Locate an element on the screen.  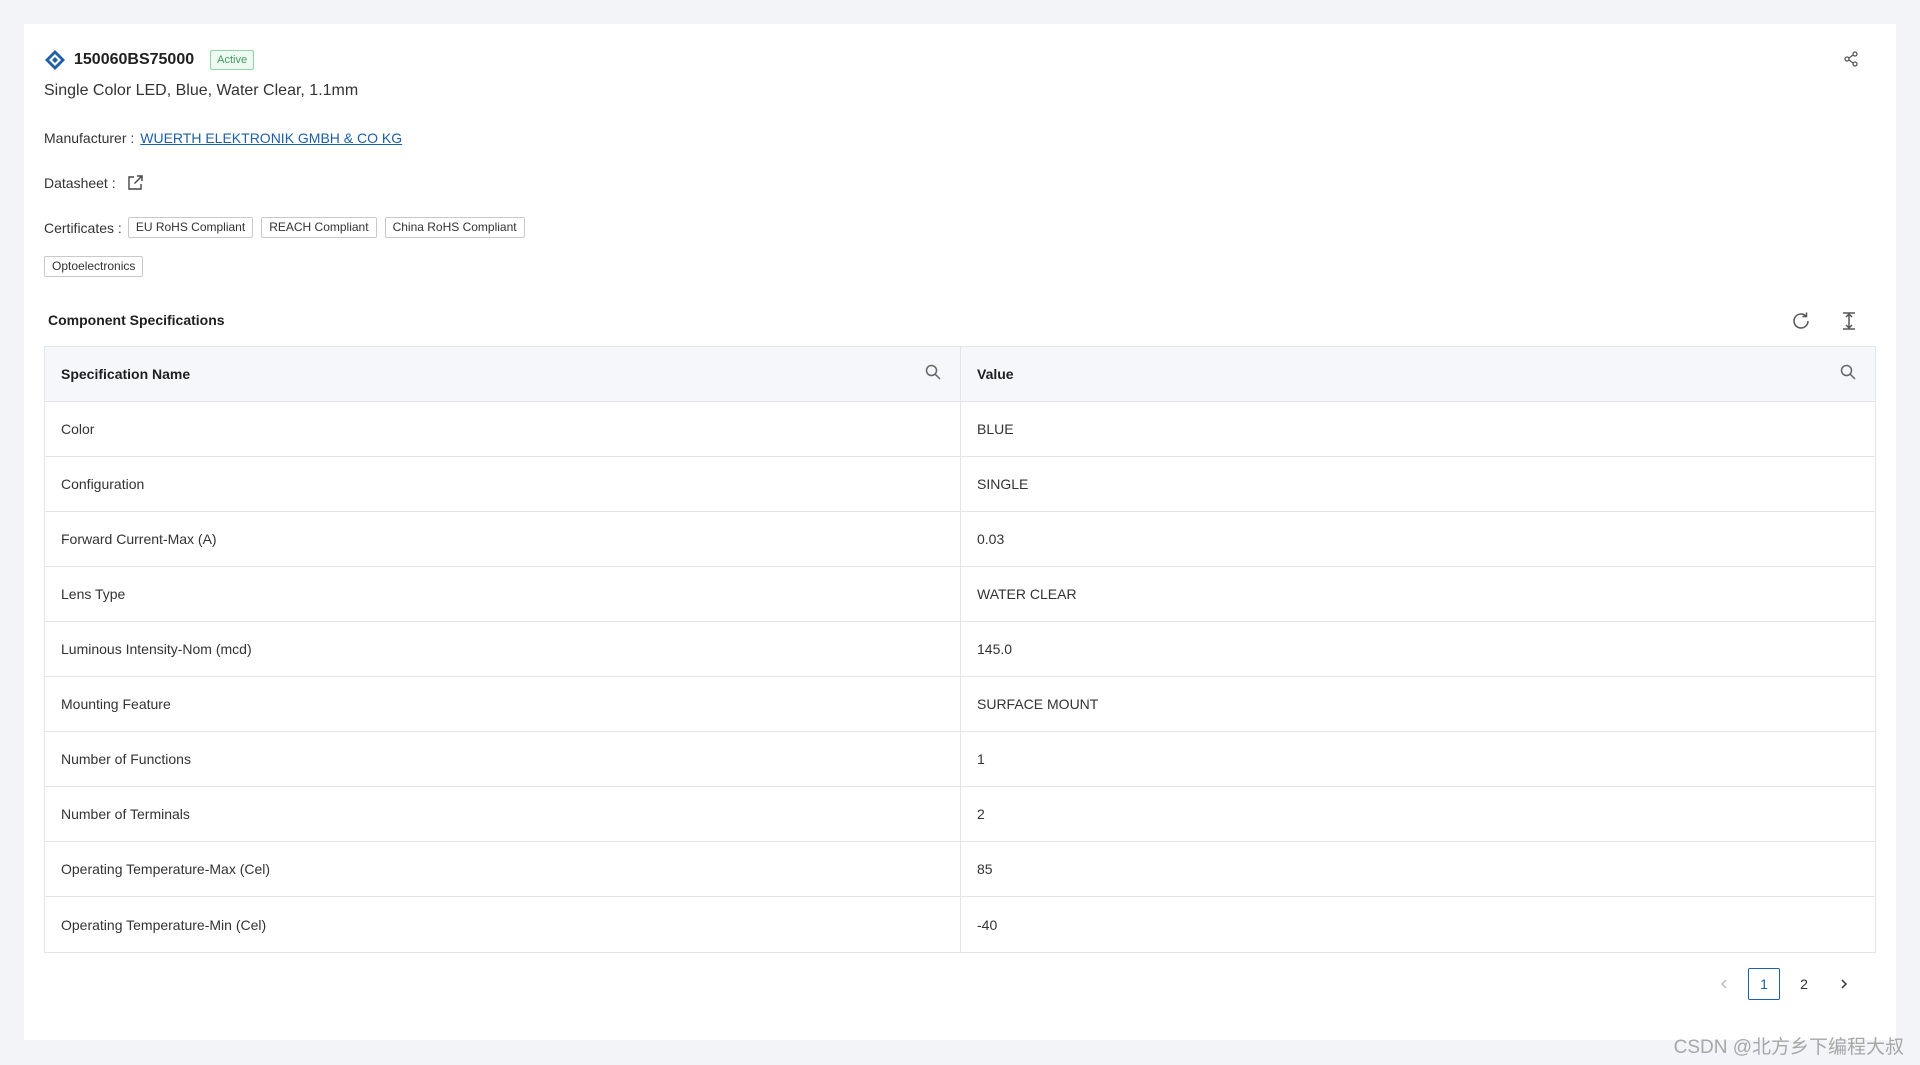
spec-value-cell: 85 is located at coordinates (985, 869).